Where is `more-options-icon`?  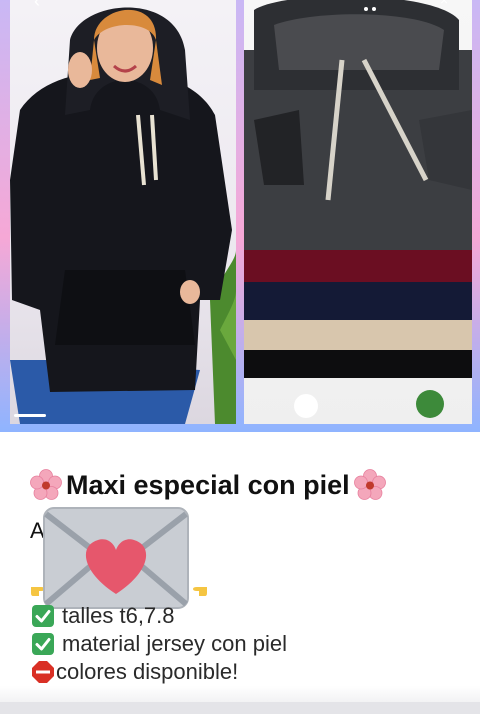 more-options-icon is located at coordinates (375, 5).